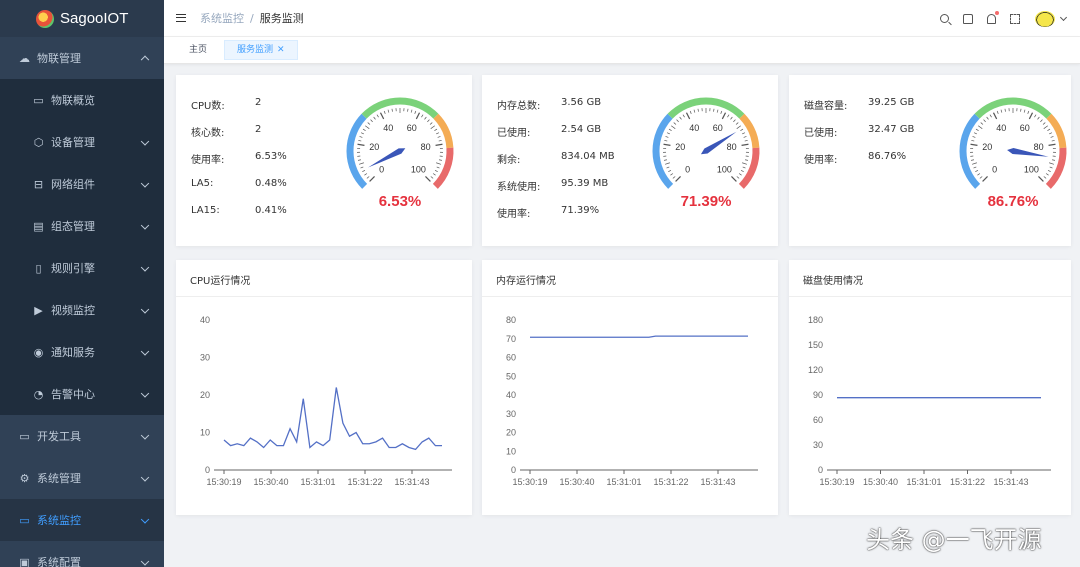  I want to click on sidebar-item: ⚙ 系统管理, so click(82, 478).